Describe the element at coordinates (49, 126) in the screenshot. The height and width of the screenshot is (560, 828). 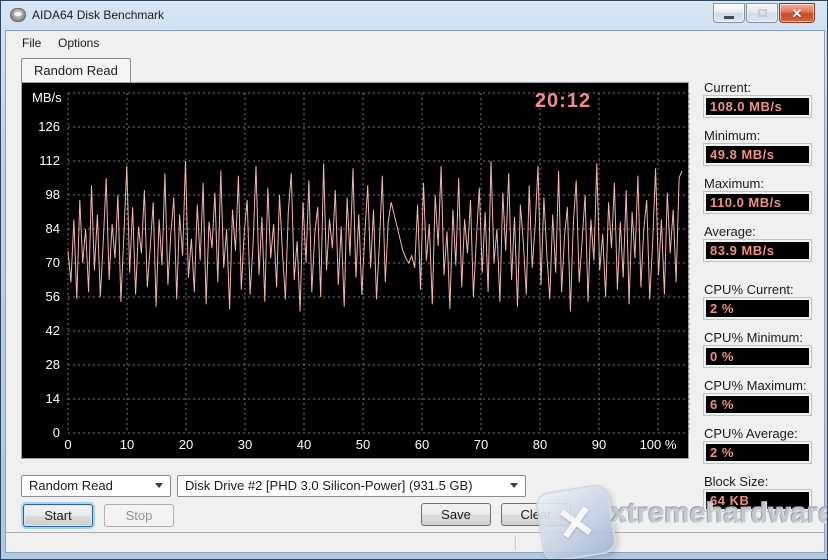
I see `y-axis-tick-label: 126` at that location.